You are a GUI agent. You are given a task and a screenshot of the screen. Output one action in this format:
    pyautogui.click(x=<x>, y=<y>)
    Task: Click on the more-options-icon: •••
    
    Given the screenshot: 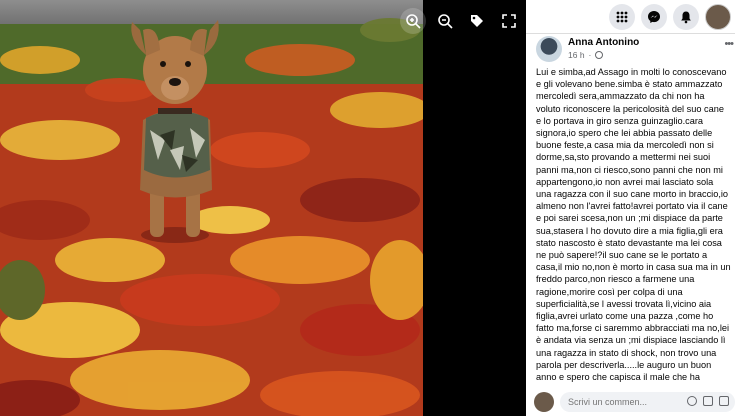 What is the action you would take?
    pyautogui.click(x=729, y=44)
    